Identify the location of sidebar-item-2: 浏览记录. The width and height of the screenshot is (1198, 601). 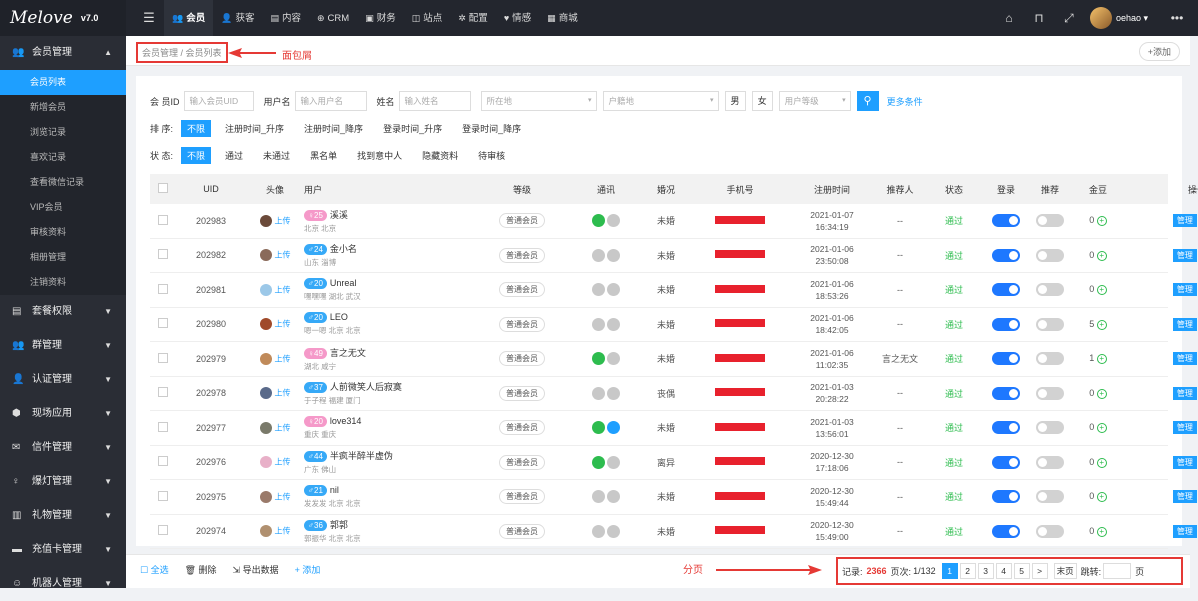
(63, 132).